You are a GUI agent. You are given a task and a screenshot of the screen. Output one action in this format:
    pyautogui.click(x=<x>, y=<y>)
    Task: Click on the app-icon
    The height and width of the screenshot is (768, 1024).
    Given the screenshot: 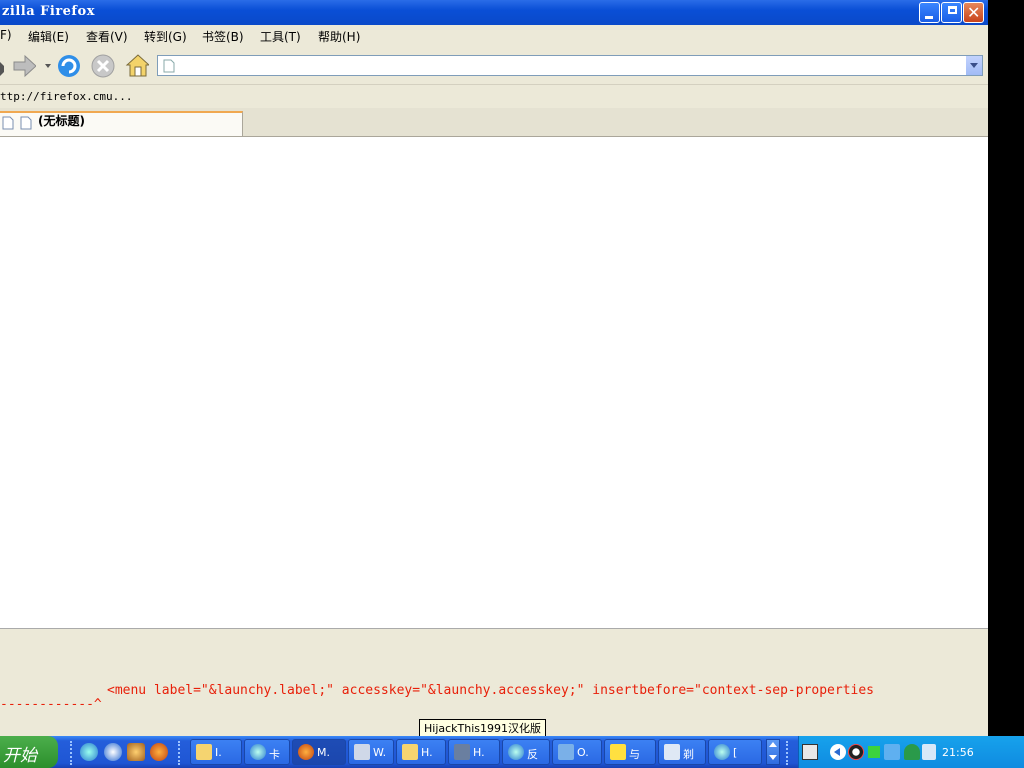 What is the action you would take?
    pyautogui.click(x=672, y=752)
    